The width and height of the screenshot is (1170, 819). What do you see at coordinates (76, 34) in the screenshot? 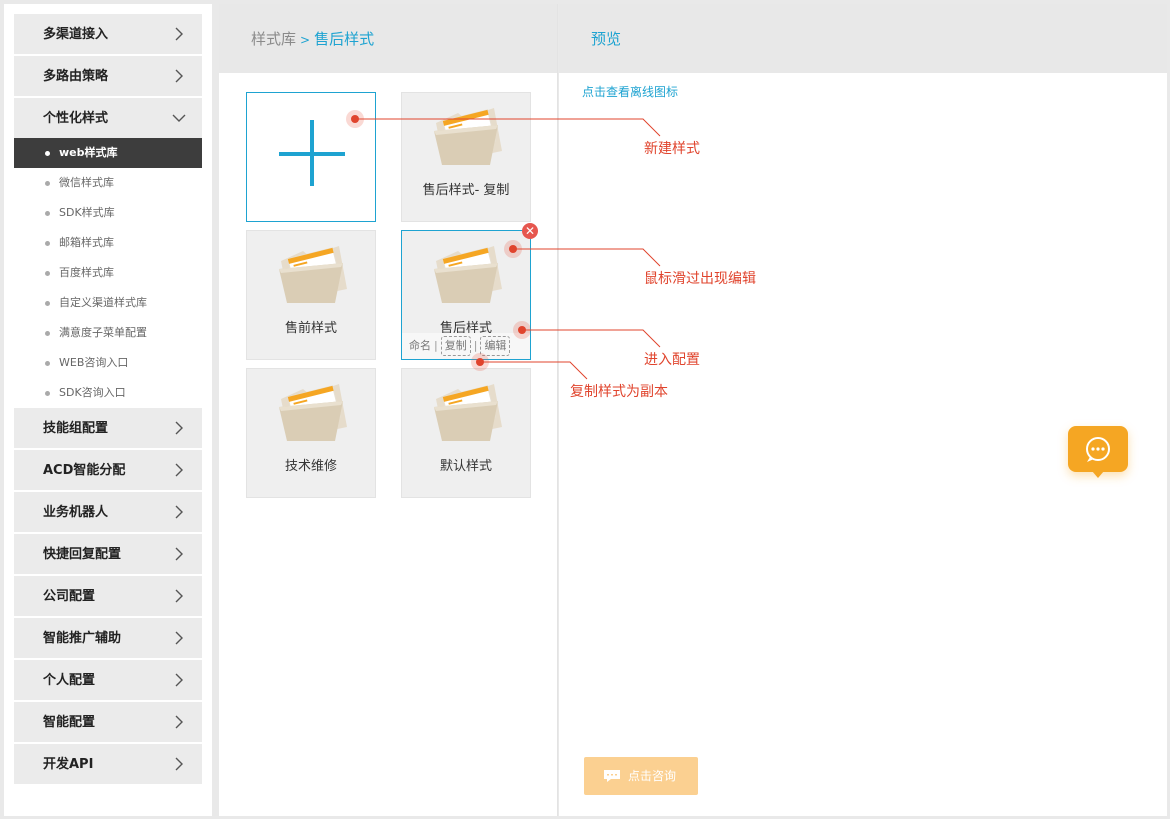
I see `sidebar-item-label: 多渠道接入` at bounding box center [76, 34].